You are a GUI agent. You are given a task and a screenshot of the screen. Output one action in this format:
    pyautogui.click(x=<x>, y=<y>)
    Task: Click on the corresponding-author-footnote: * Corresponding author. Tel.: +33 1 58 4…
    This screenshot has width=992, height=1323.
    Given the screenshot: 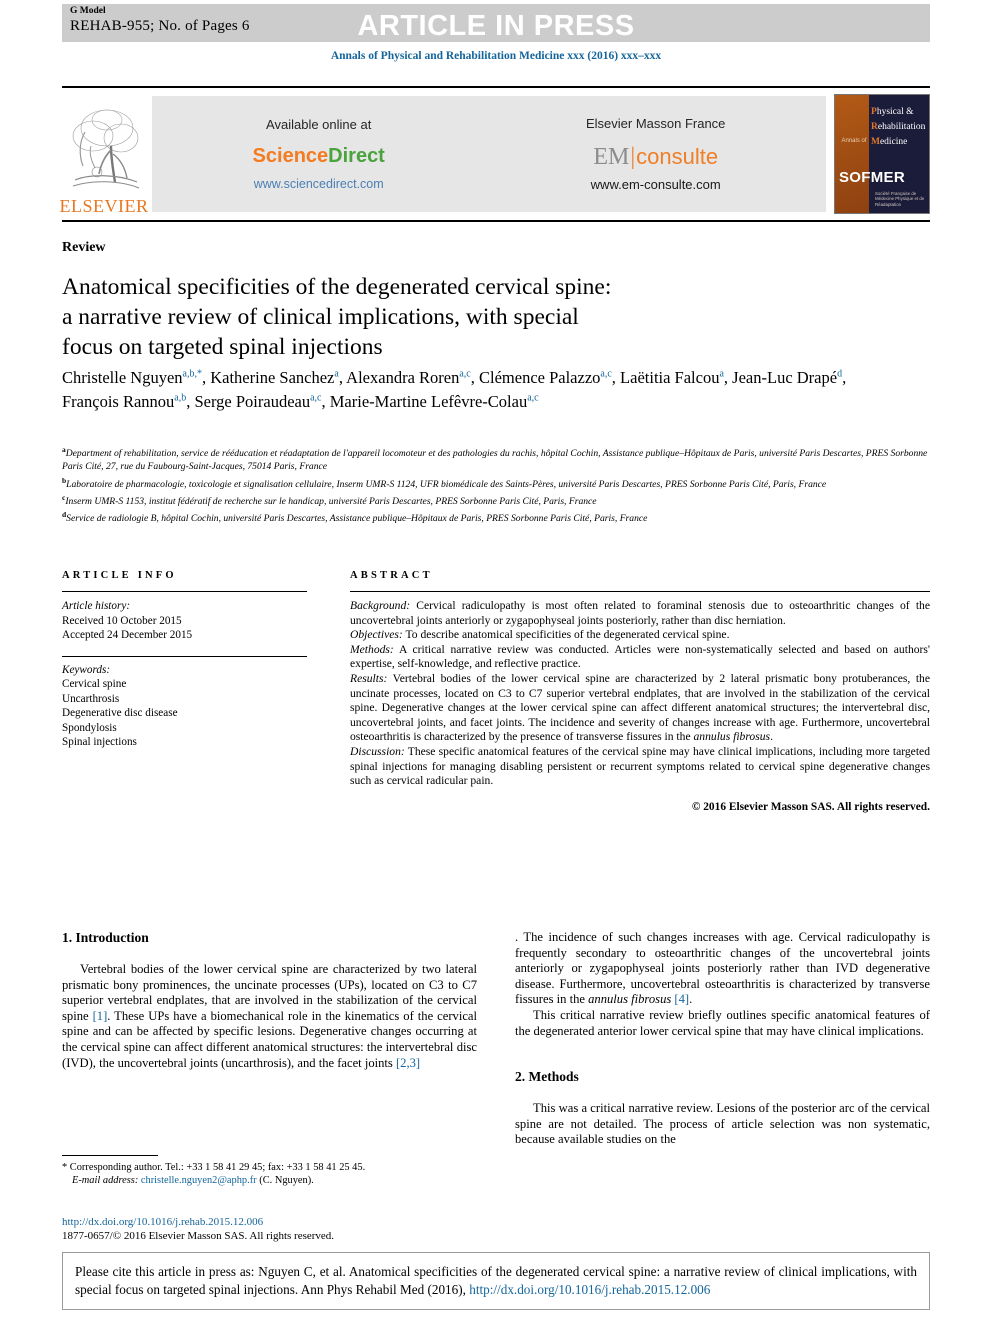 What is the action you would take?
    pyautogui.click(x=269, y=1171)
    